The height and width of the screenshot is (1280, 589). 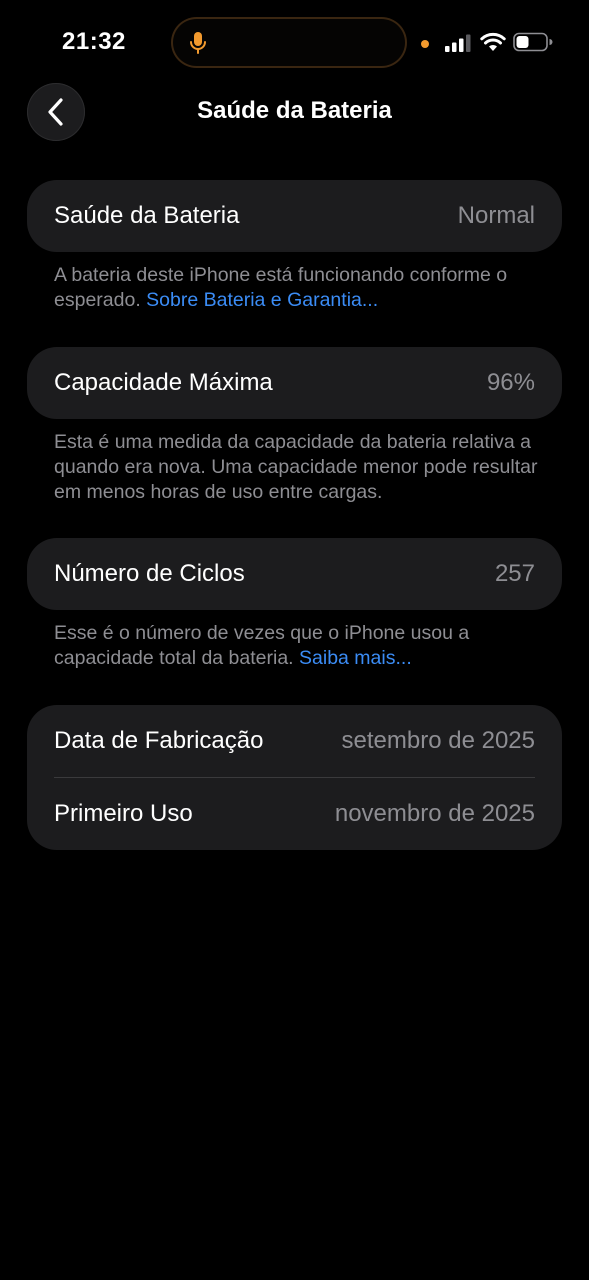 I want to click on wifi-icon, so click(x=493, y=41).